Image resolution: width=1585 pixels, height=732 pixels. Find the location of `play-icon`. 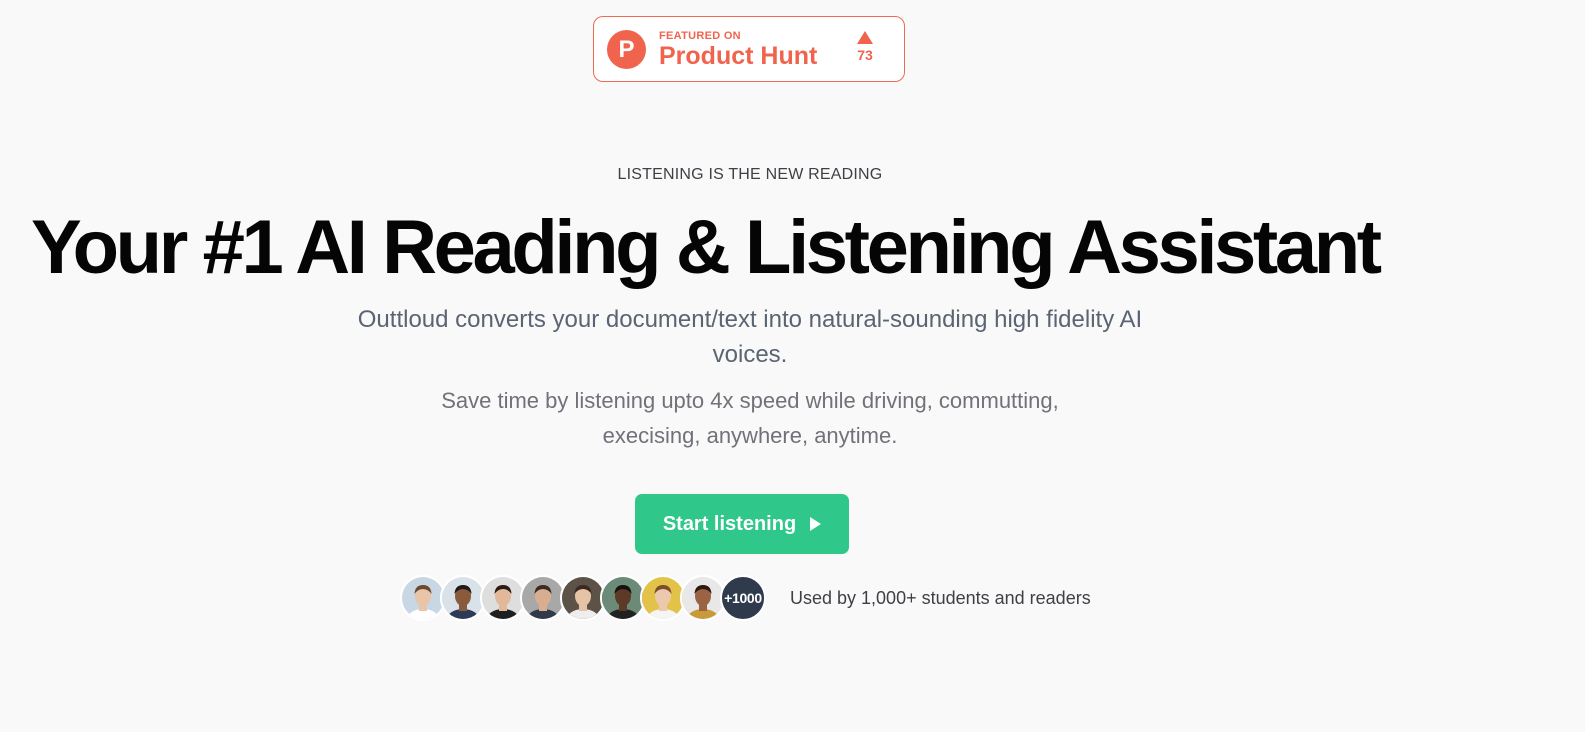

play-icon is located at coordinates (816, 524).